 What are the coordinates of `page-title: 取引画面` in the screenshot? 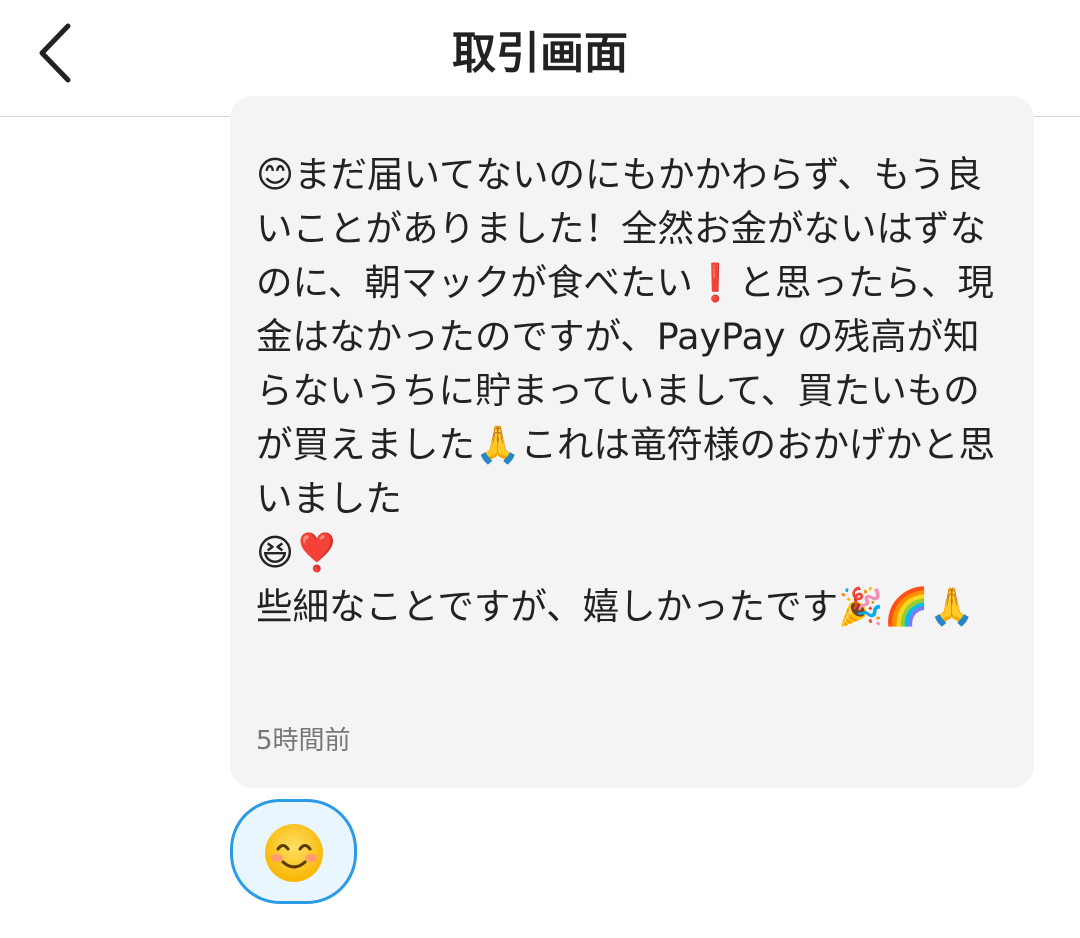 It's located at (540, 53).